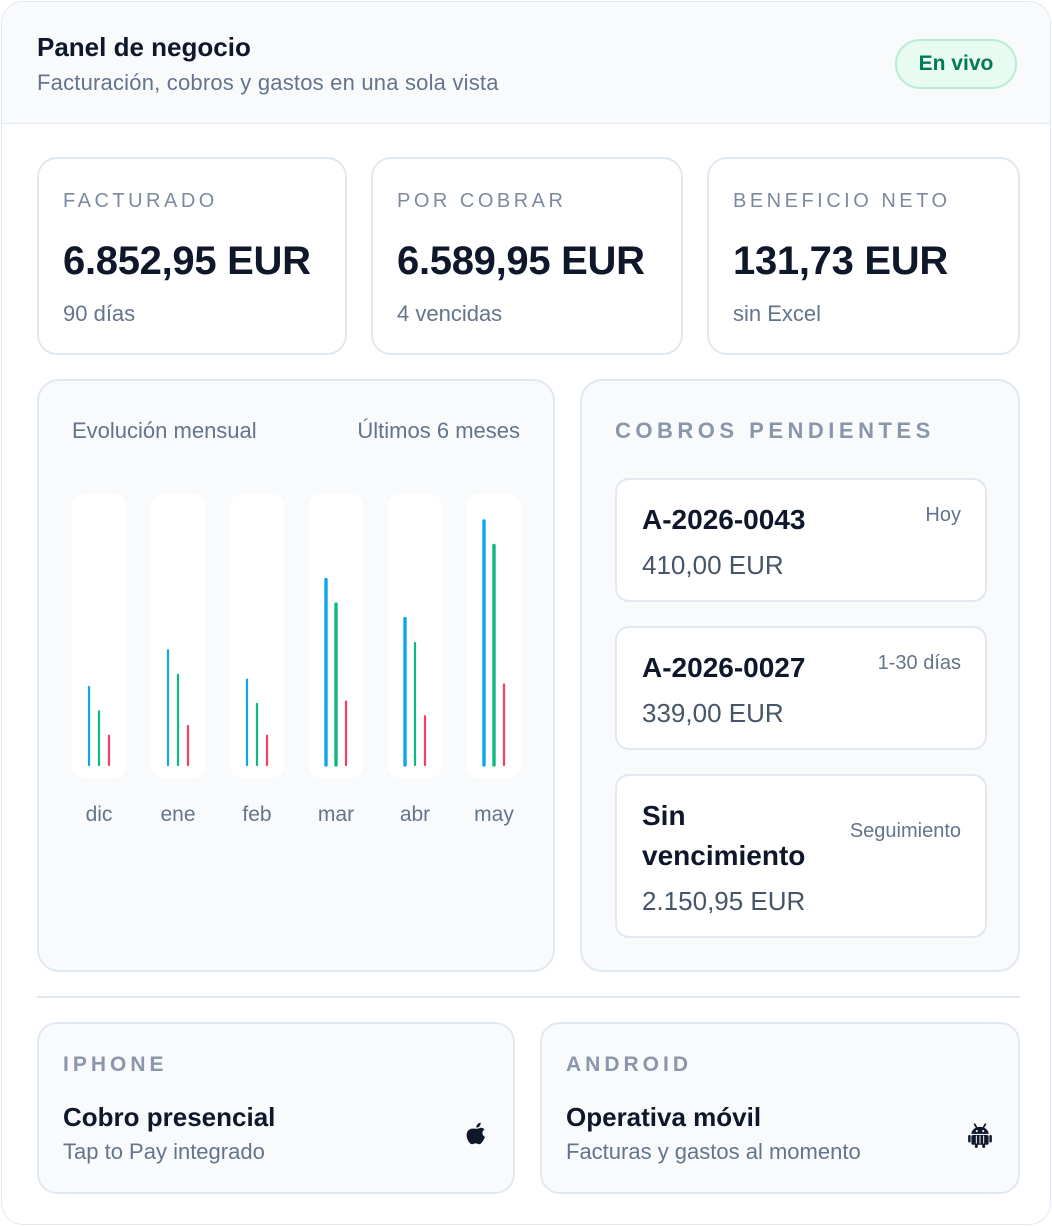 This screenshot has width=1052, height=1226. What do you see at coordinates (450, 313) in the screenshot?
I see `kpi-note: 4 vencidas` at bounding box center [450, 313].